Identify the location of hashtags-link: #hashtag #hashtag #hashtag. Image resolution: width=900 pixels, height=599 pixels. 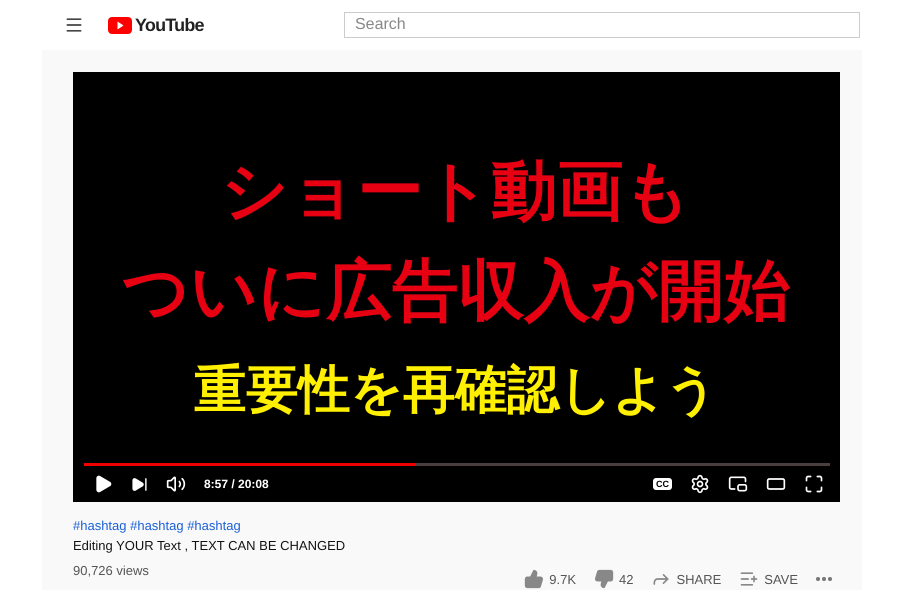
(157, 525).